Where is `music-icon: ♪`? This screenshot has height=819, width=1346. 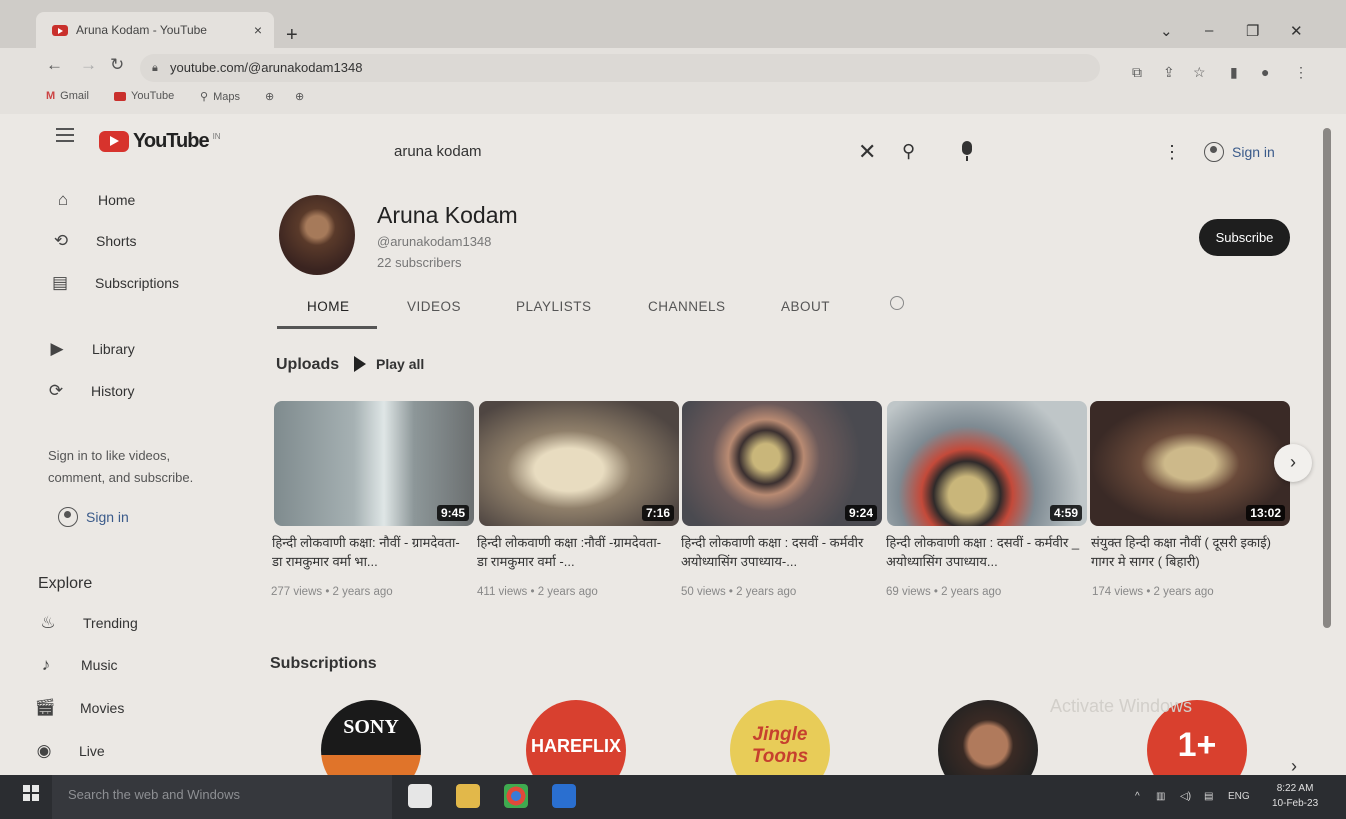
music-icon: ♪ is located at coordinates (46, 664).